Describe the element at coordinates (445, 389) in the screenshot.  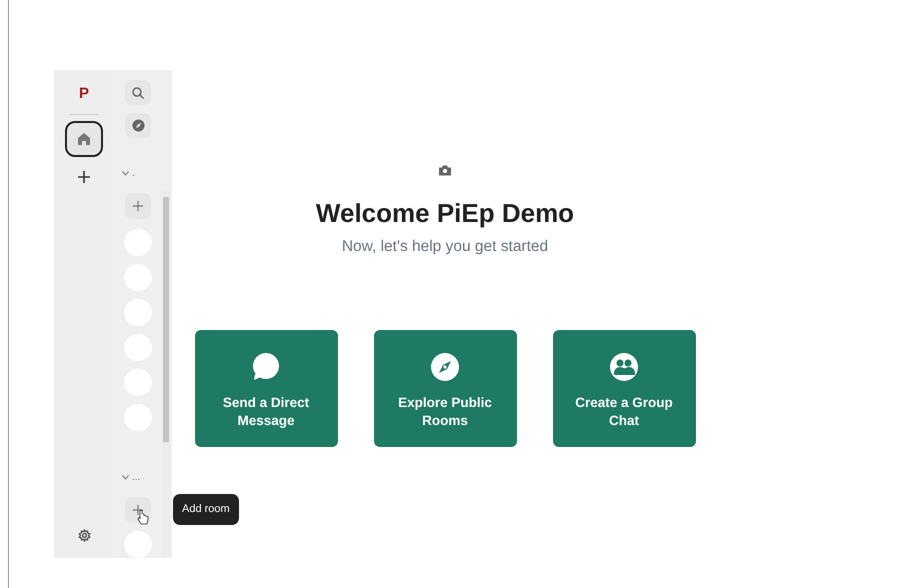
I see `explore-card: Explore Public Rooms` at that location.